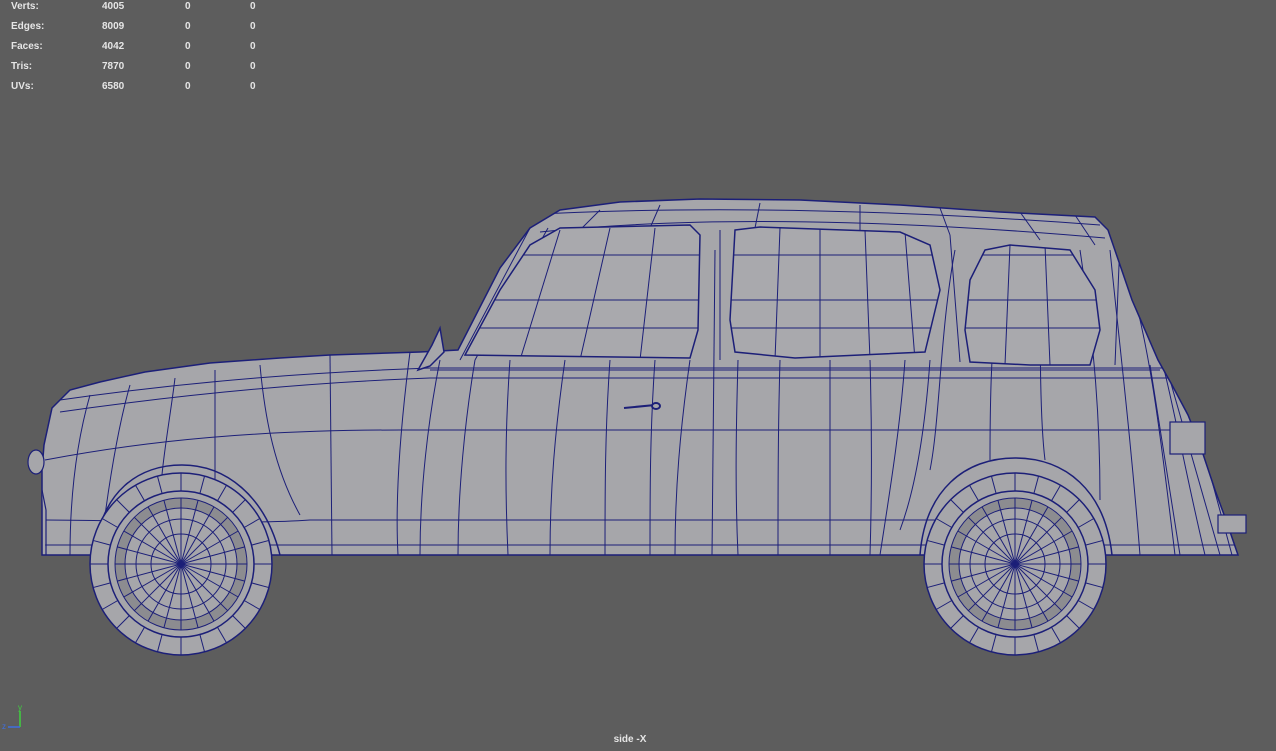  Describe the element at coordinates (20, 707) in the screenshot. I see `axis-y-label: y` at that location.